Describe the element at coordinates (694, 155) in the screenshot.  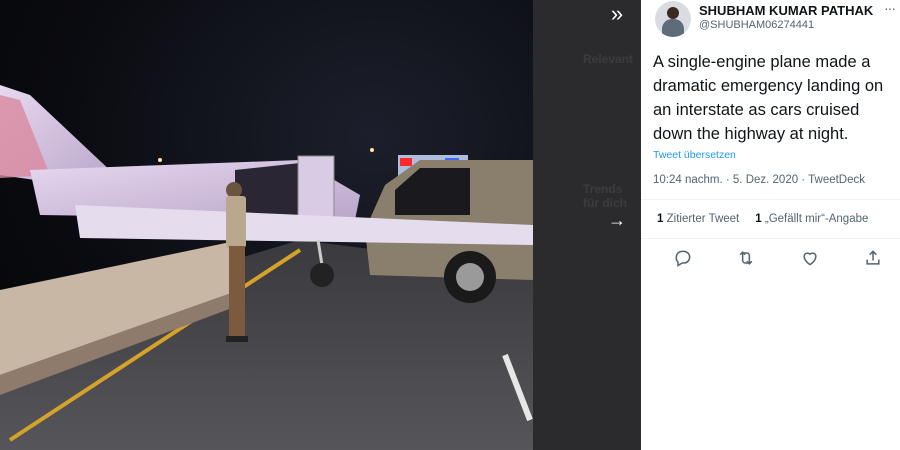
I see `translate-link: Tweet übersetzen` at that location.